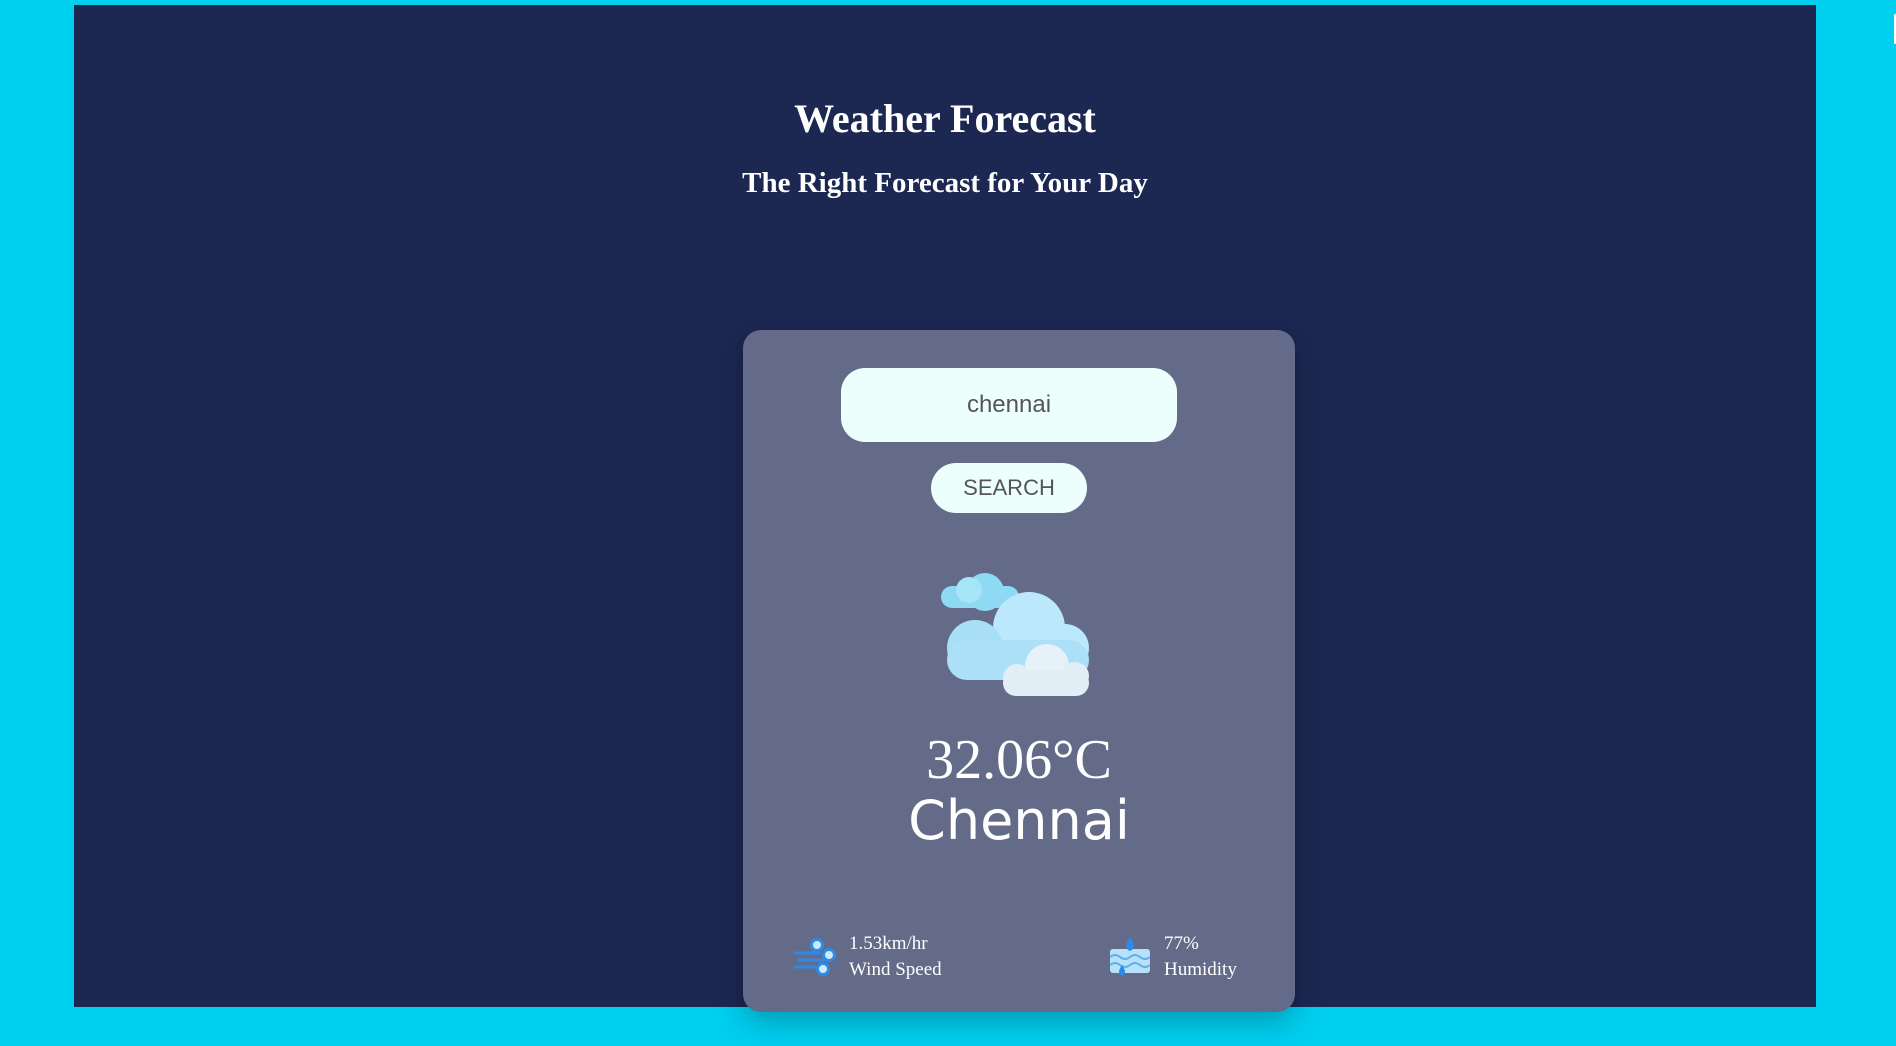  I want to click on wind-speed-stat: 1.53km/hr Wind Speed, so click(867, 957).